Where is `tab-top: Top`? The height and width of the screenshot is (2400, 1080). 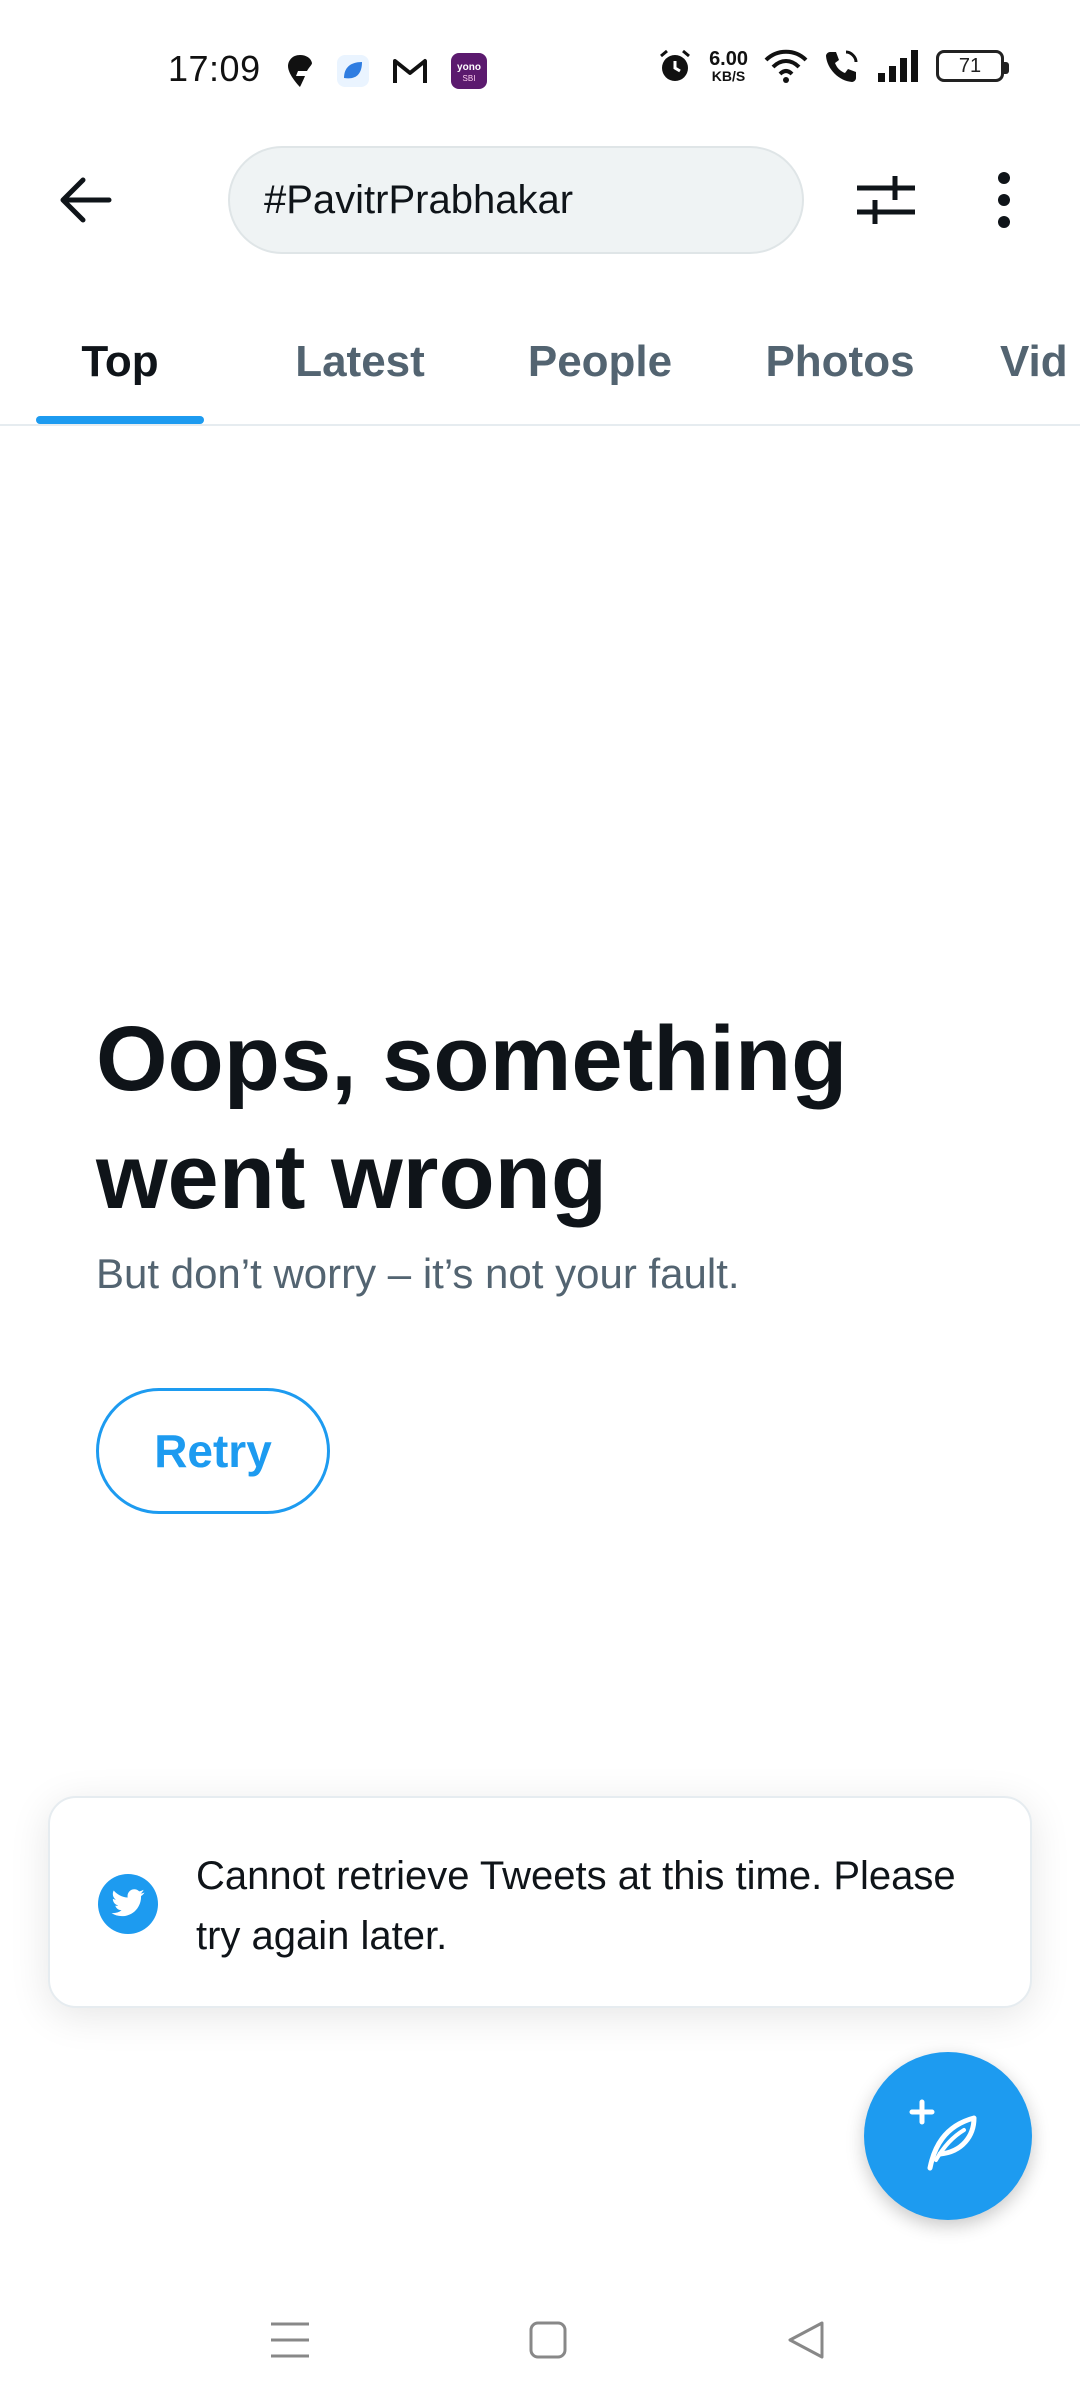
tab-top: Top is located at coordinates (120, 362).